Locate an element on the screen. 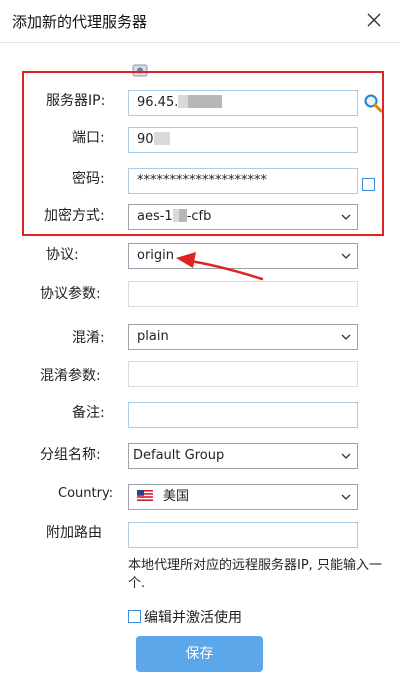  password-input: ******************** is located at coordinates (243, 181).